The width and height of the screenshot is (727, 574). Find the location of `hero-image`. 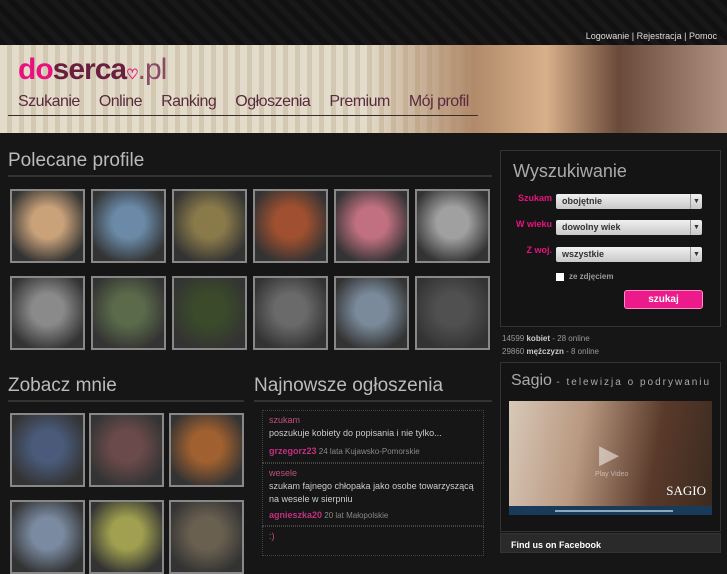

hero-image is located at coordinates (546, 89).